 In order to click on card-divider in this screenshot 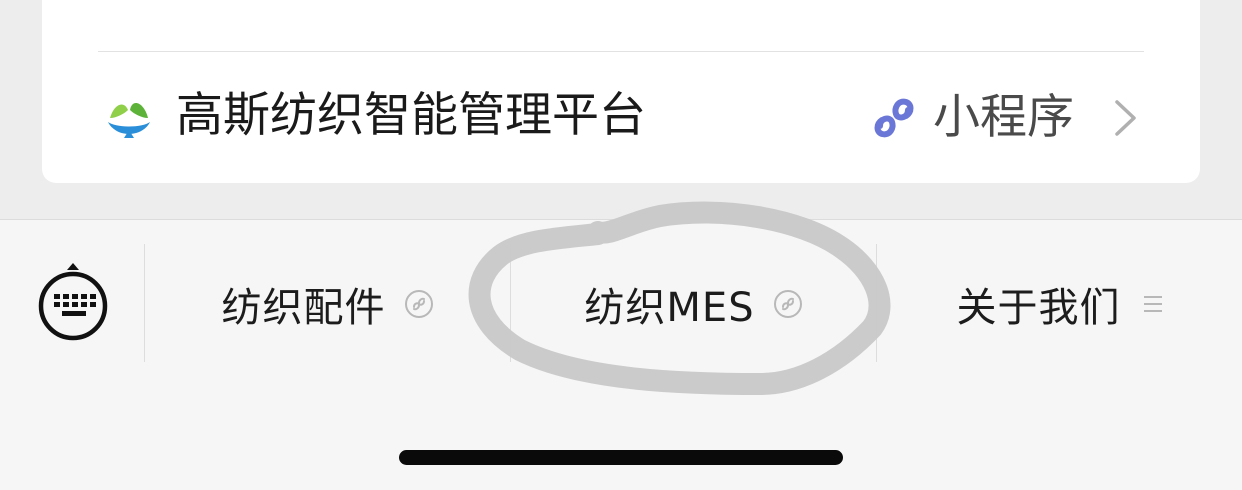, I will do `click(621, 51)`.